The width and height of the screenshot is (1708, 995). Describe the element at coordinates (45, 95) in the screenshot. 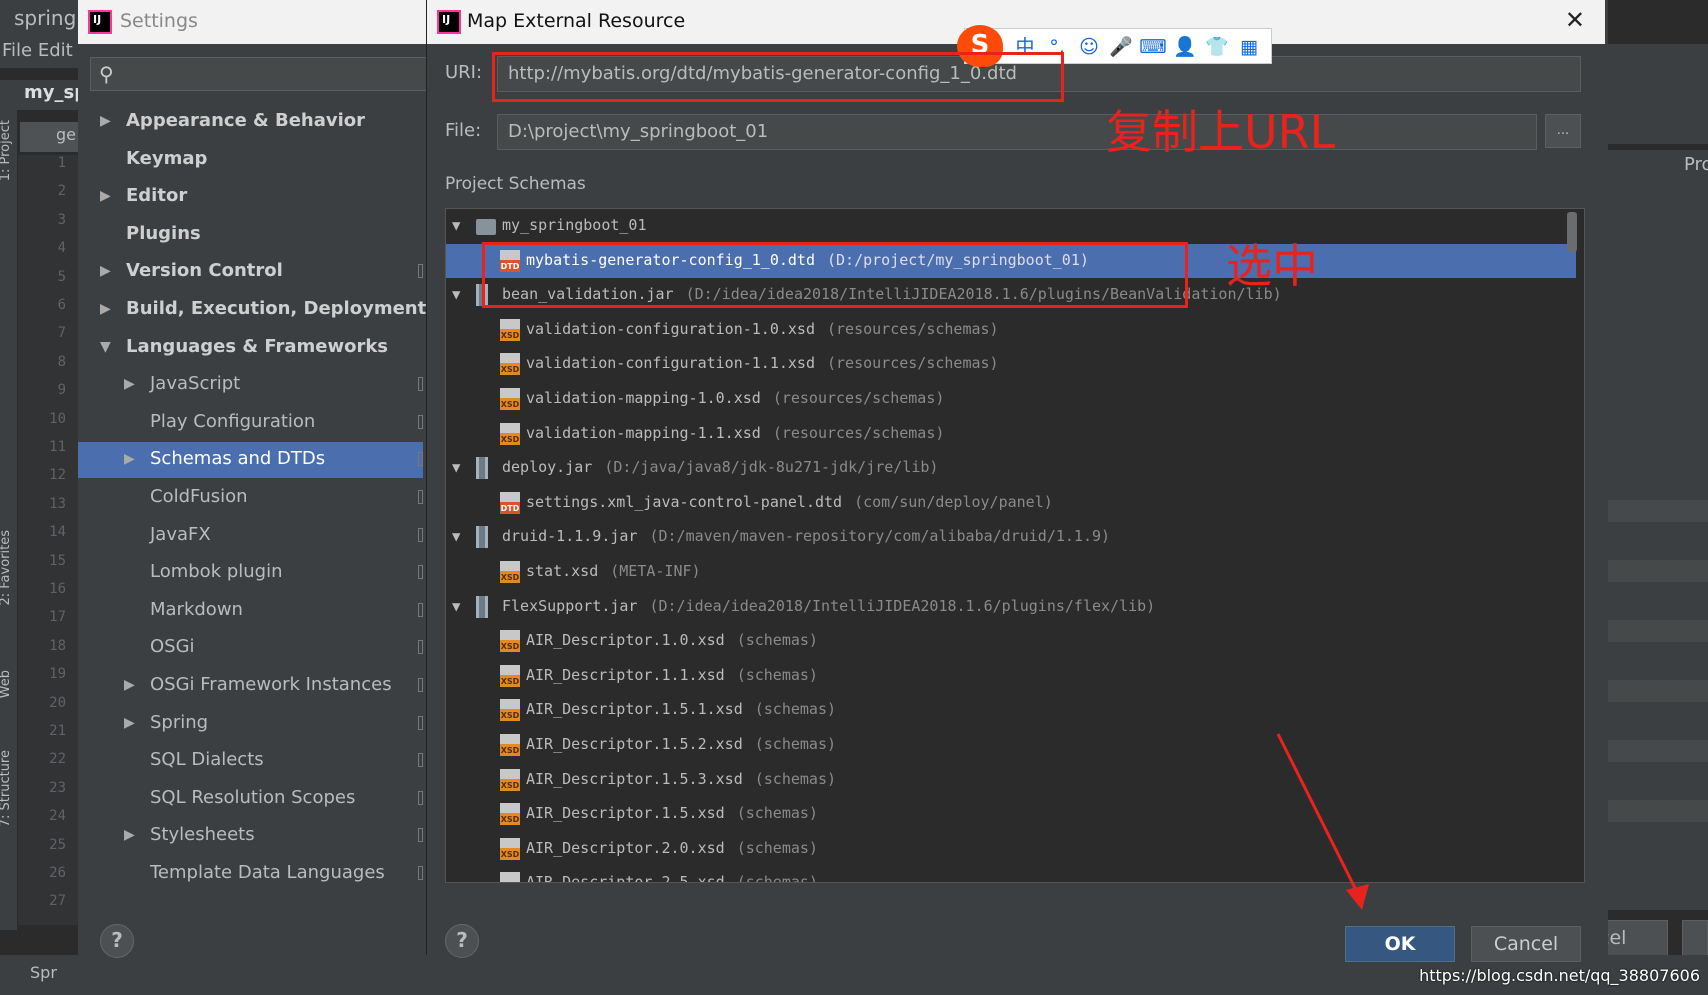

I see `ide-project-name: my_sp` at that location.